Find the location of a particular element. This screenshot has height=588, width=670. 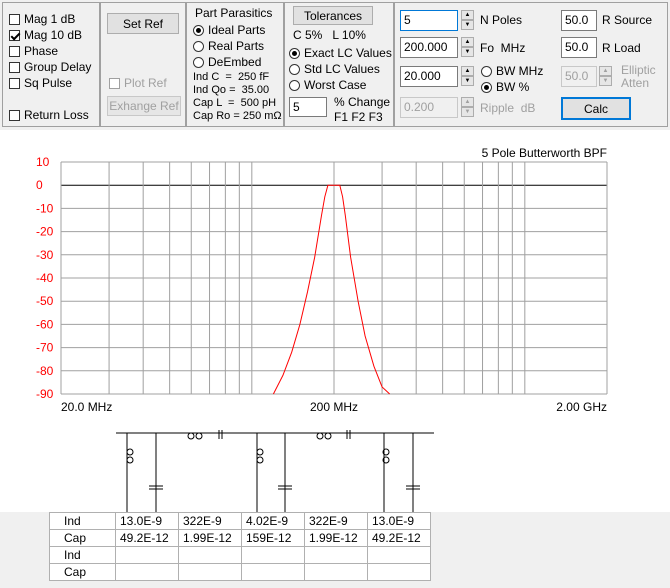

table-cell: 159E-12 is located at coordinates (273, 538).